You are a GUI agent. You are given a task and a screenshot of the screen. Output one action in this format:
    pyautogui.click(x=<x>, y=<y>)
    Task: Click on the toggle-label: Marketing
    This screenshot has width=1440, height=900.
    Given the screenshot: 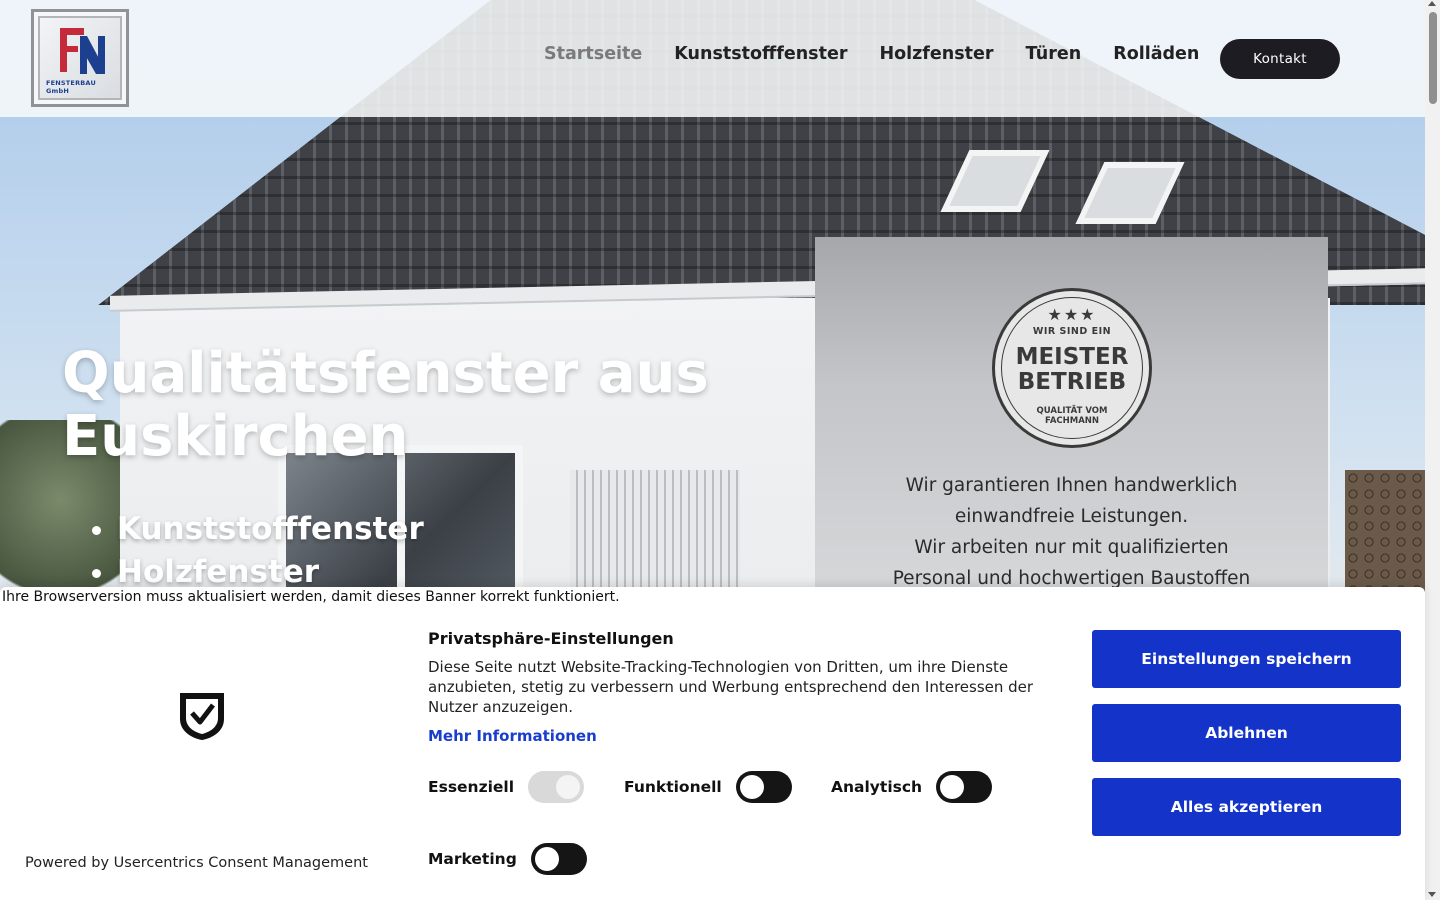 What is the action you would take?
    pyautogui.click(x=472, y=859)
    